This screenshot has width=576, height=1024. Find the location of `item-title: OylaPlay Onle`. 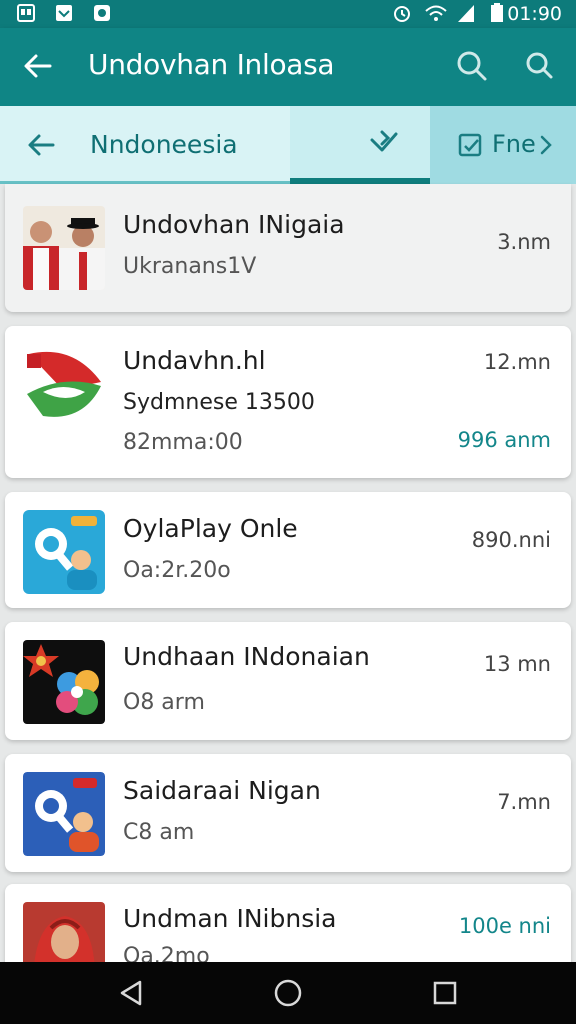

item-title: OylaPlay Onle is located at coordinates (210, 528).